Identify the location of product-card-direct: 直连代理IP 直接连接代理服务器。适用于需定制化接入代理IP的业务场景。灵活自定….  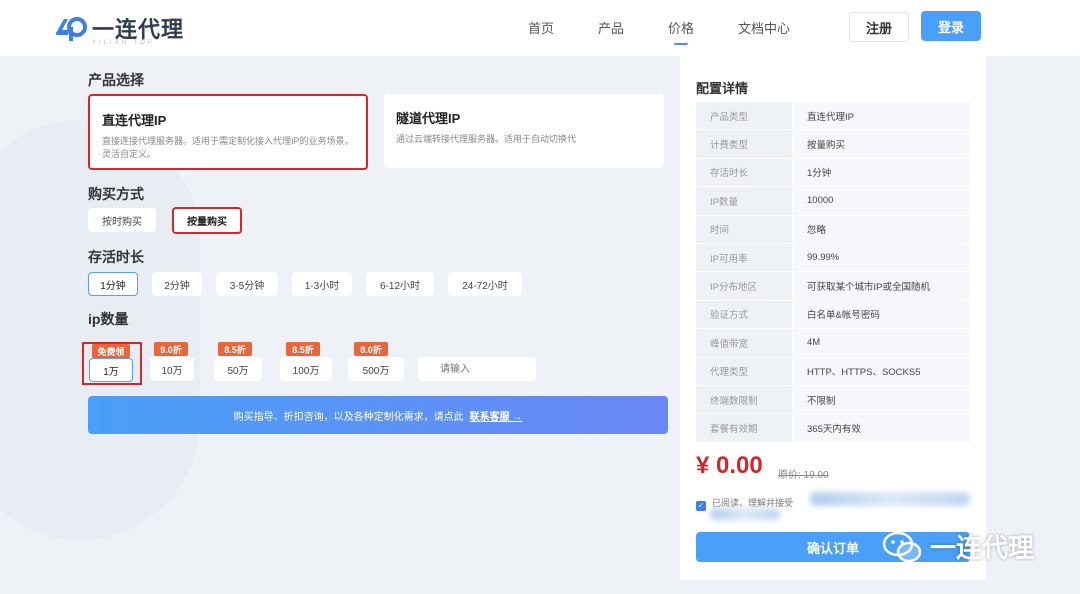
(228, 132).